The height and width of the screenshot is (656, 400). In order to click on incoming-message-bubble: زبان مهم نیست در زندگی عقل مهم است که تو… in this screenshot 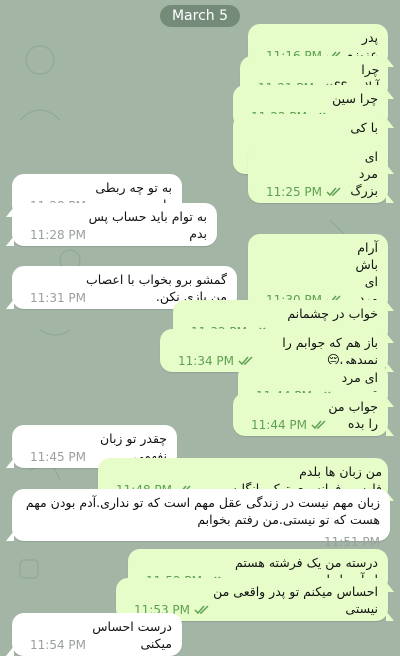, I will do `click(198, 519)`.